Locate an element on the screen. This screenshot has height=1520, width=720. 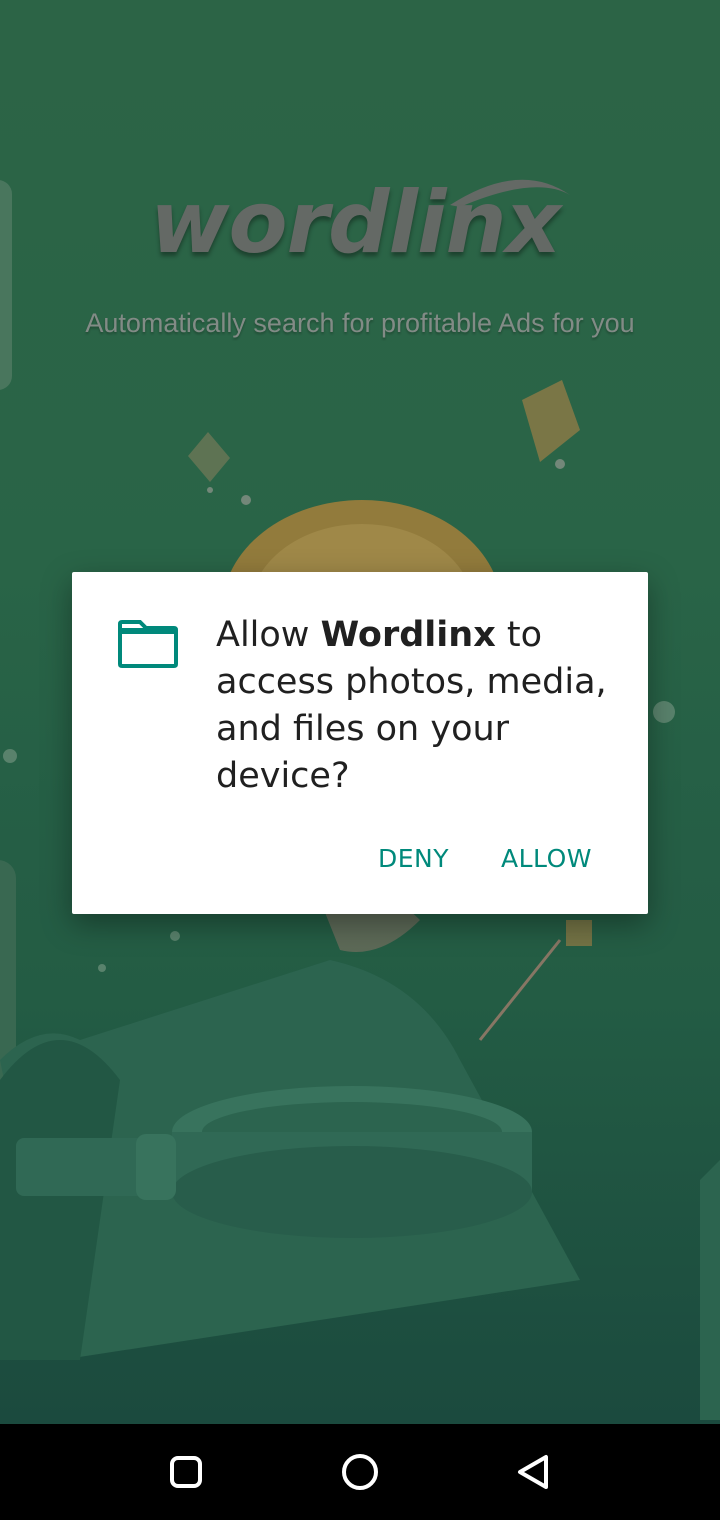
deny-button: DENY is located at coordinates (413, 858).